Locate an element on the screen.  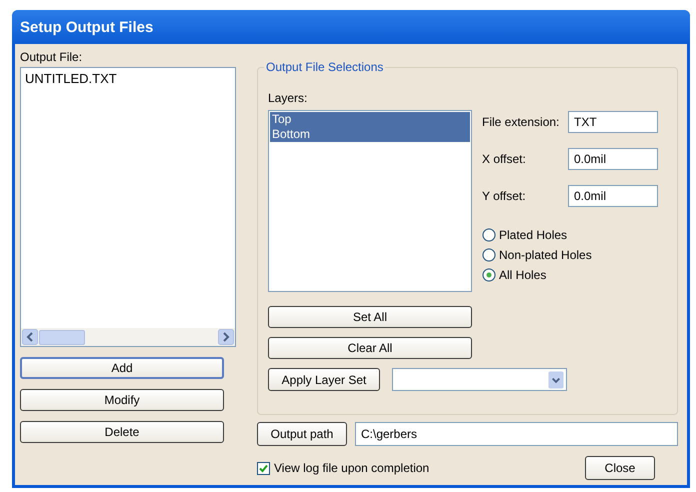
output-path-button: Output path is located at coordinates (302, 434).